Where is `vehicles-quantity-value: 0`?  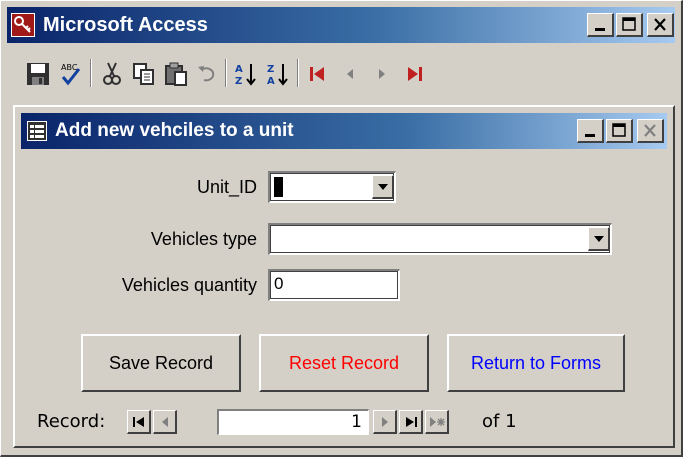
vehicles-quantity-value: 0 is located at coordinates (279, 283).